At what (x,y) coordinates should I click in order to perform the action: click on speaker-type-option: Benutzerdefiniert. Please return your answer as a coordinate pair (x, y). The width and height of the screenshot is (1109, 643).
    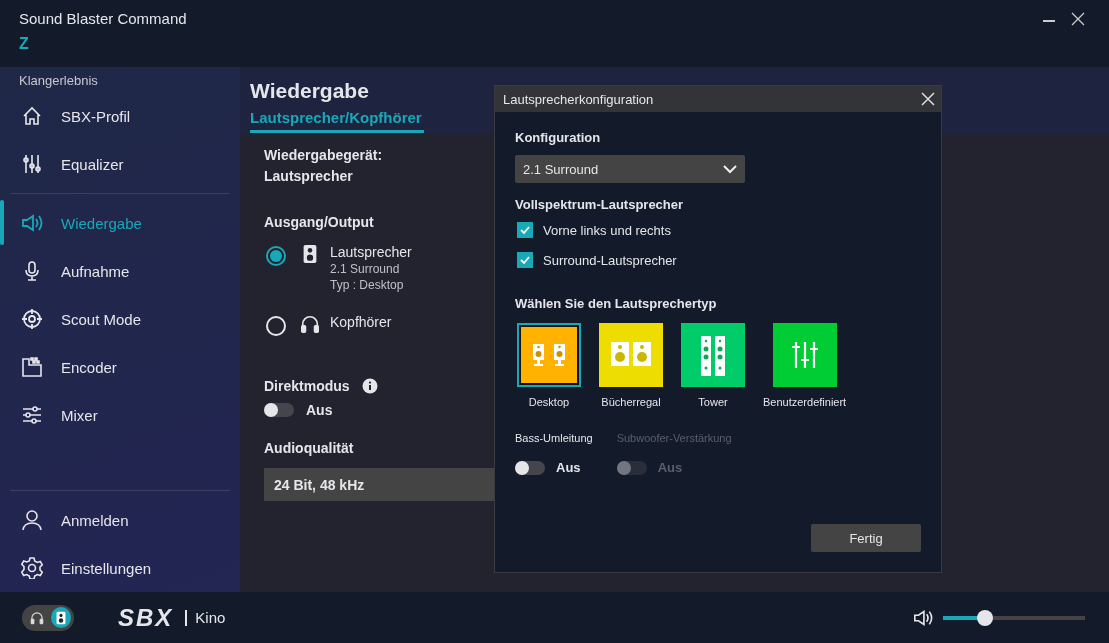
    Looking at the image, I should click on (805, 365).